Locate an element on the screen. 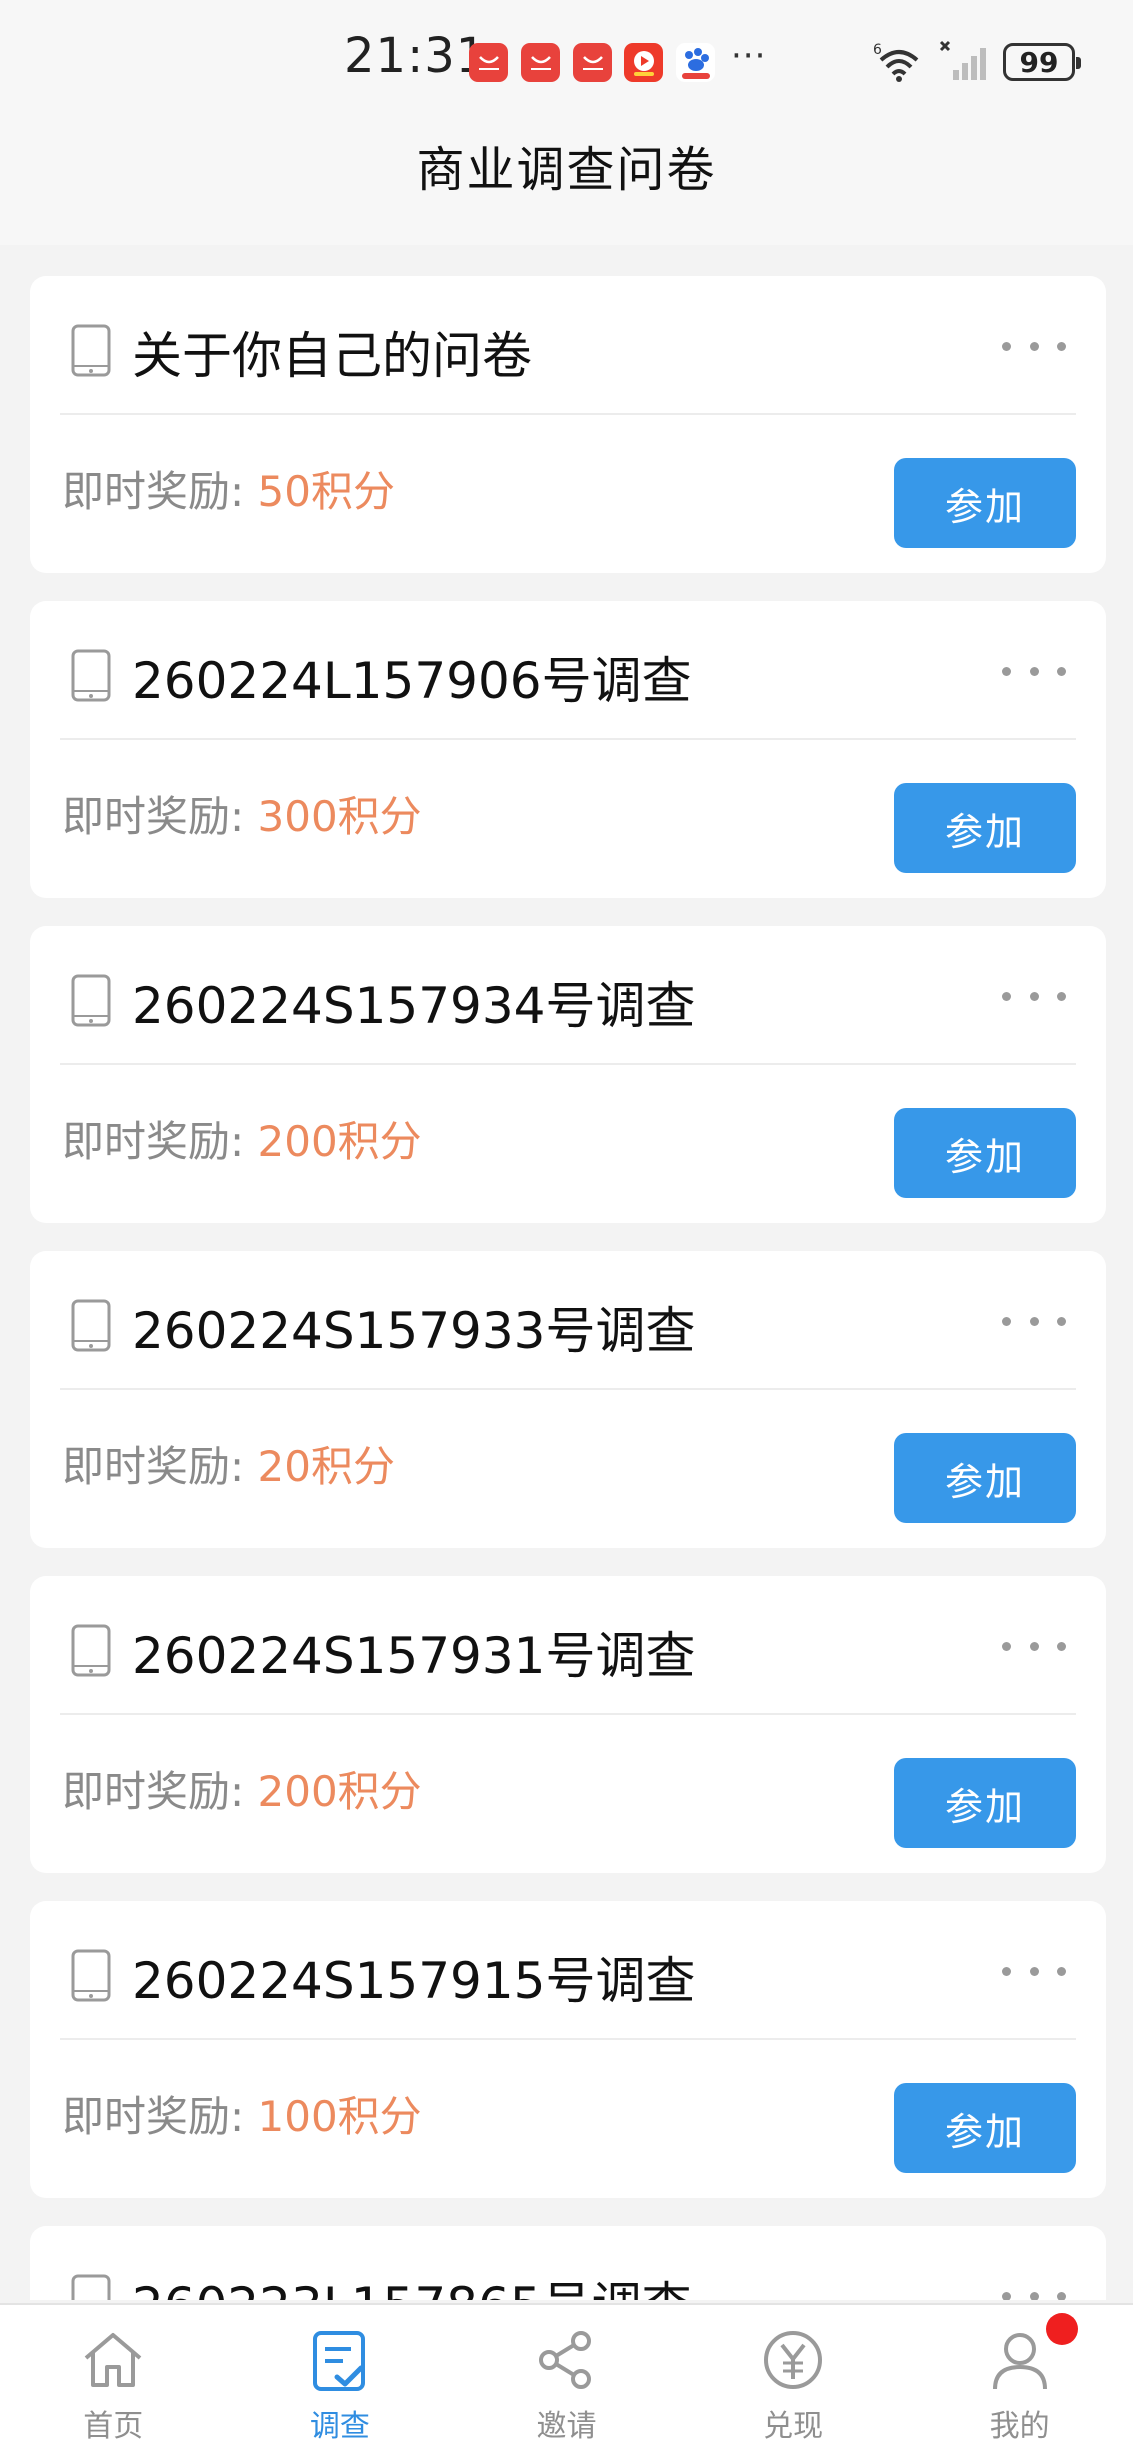 This screenshot has height=2455, width=1133. survey-card: 260224S157931号调查 即时奖励: 200积分 参加 is located at coordinates (568, 1724).